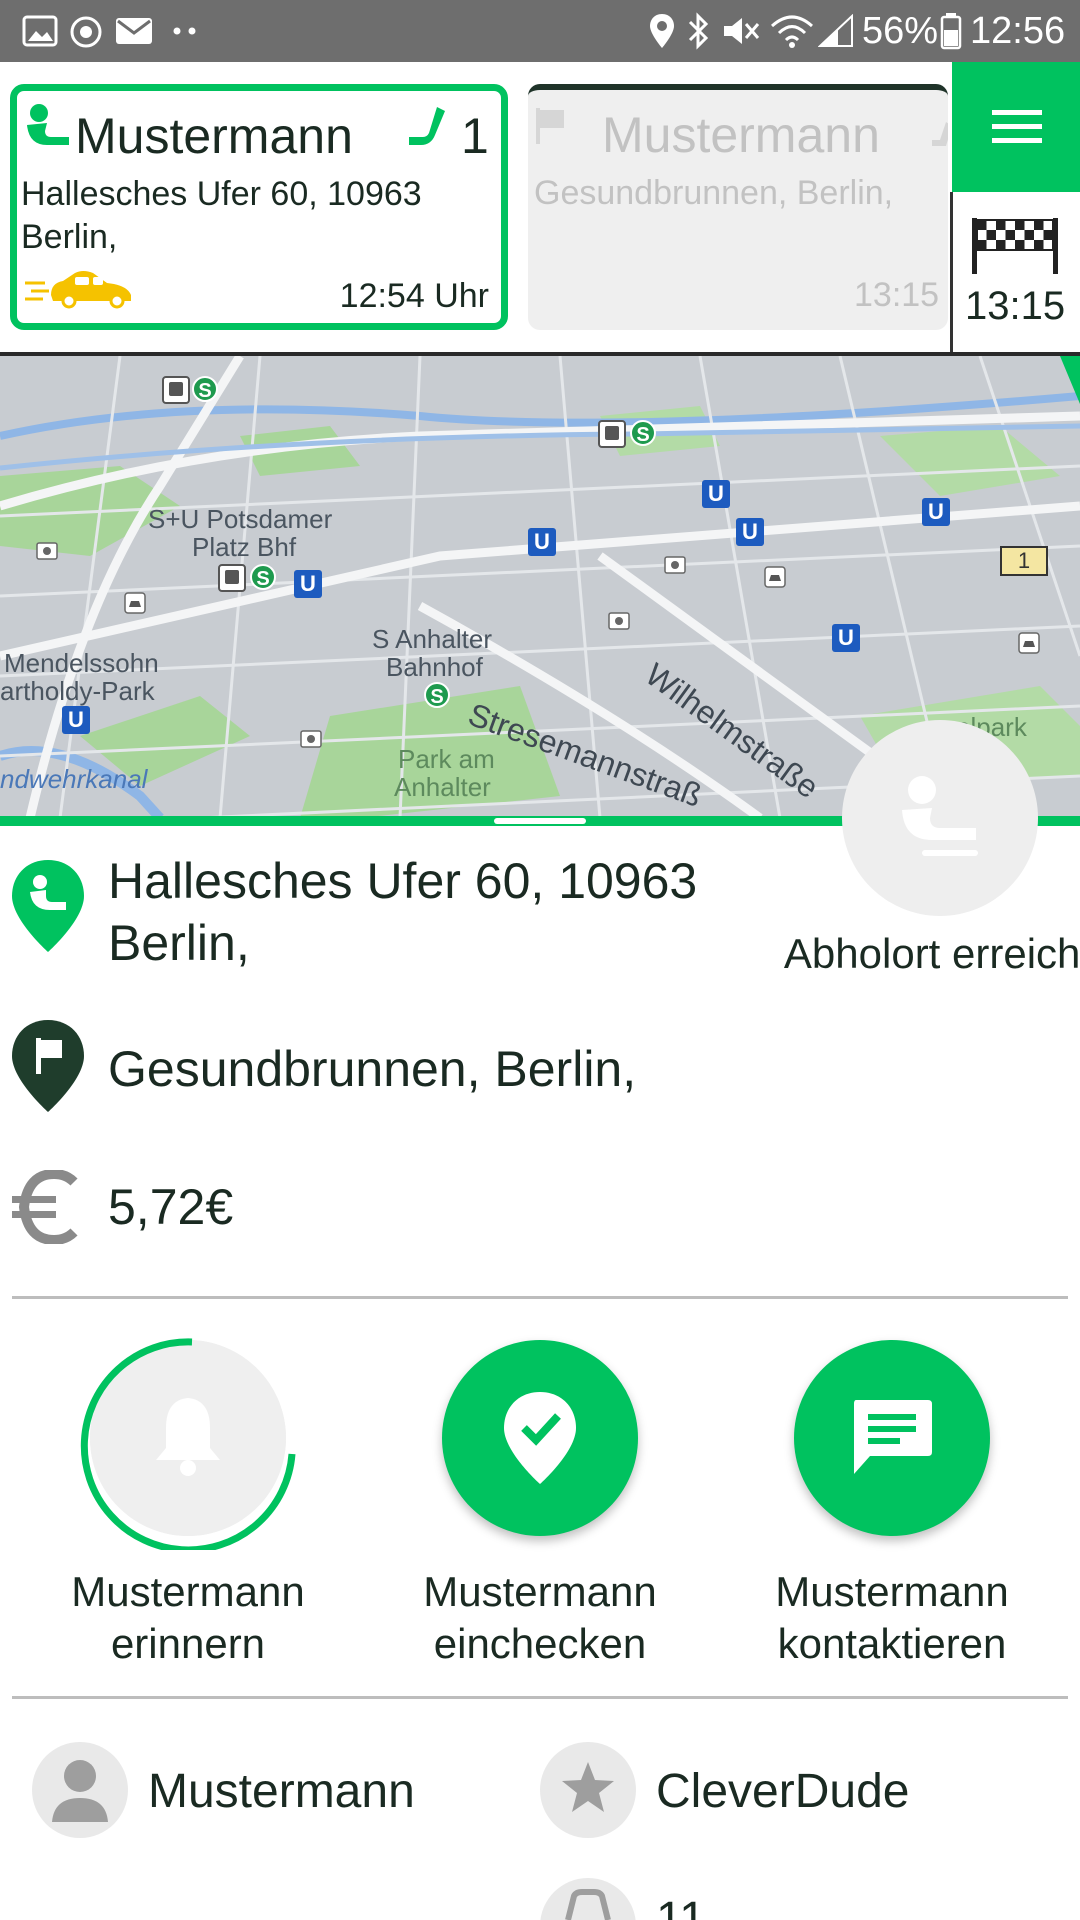 The width and height of the screenshot is (1080, 1920). Describe the element at coordinates (77, 691) in the screenshot. I see `map-label-mendelssohn-2: artholdy-Park` at that location.